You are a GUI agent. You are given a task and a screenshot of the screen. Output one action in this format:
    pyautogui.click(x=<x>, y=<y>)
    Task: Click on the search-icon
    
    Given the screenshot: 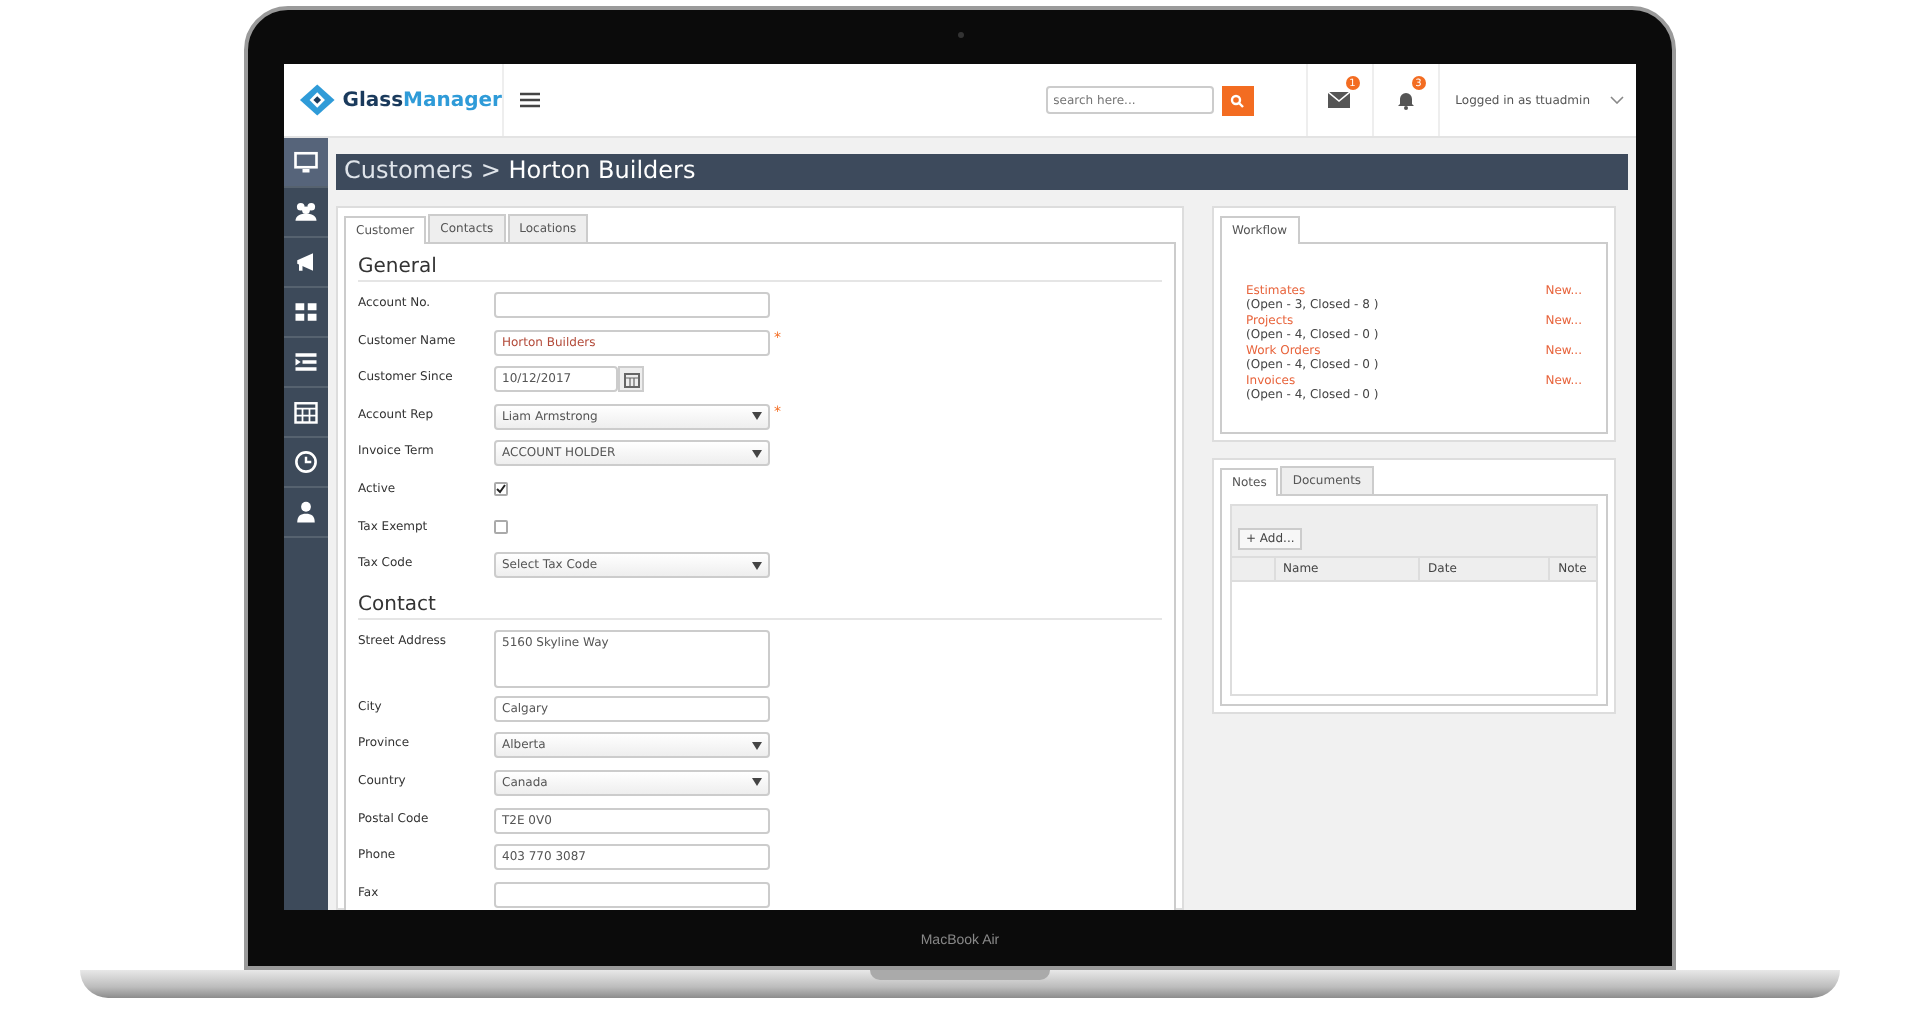 What is the action you would take?
    pyautogui.click(x=1237, y=100)
    